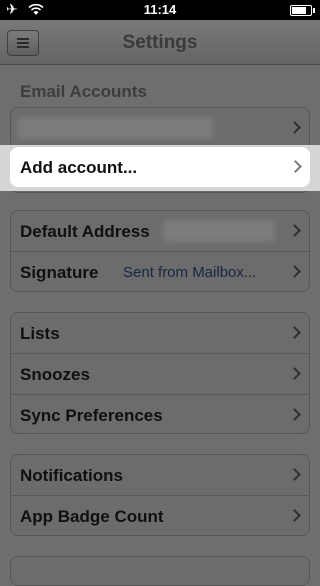 This screenshot has width=320, height=586. I want to click on app-badge-count-row: App Badge Count, so click(160, 515).